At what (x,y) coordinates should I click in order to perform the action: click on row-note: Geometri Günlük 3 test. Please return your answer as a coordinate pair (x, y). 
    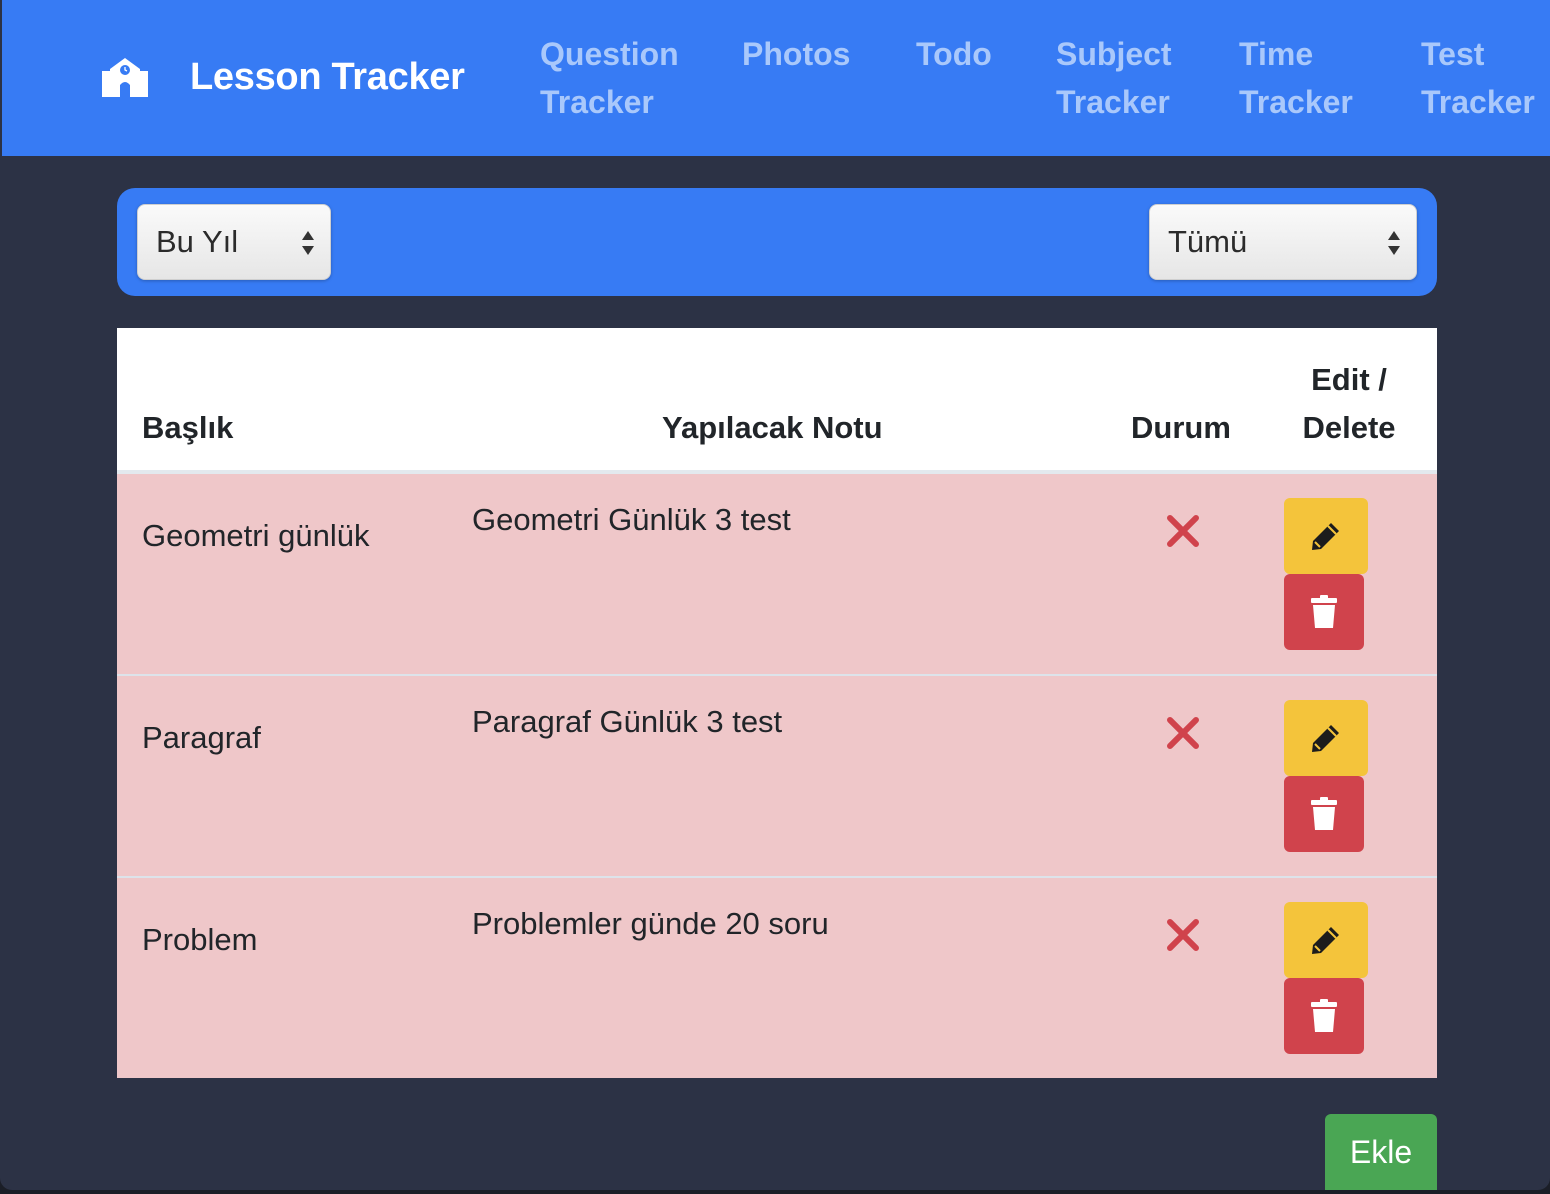
    Looking at the image, I should click on (631, 519).